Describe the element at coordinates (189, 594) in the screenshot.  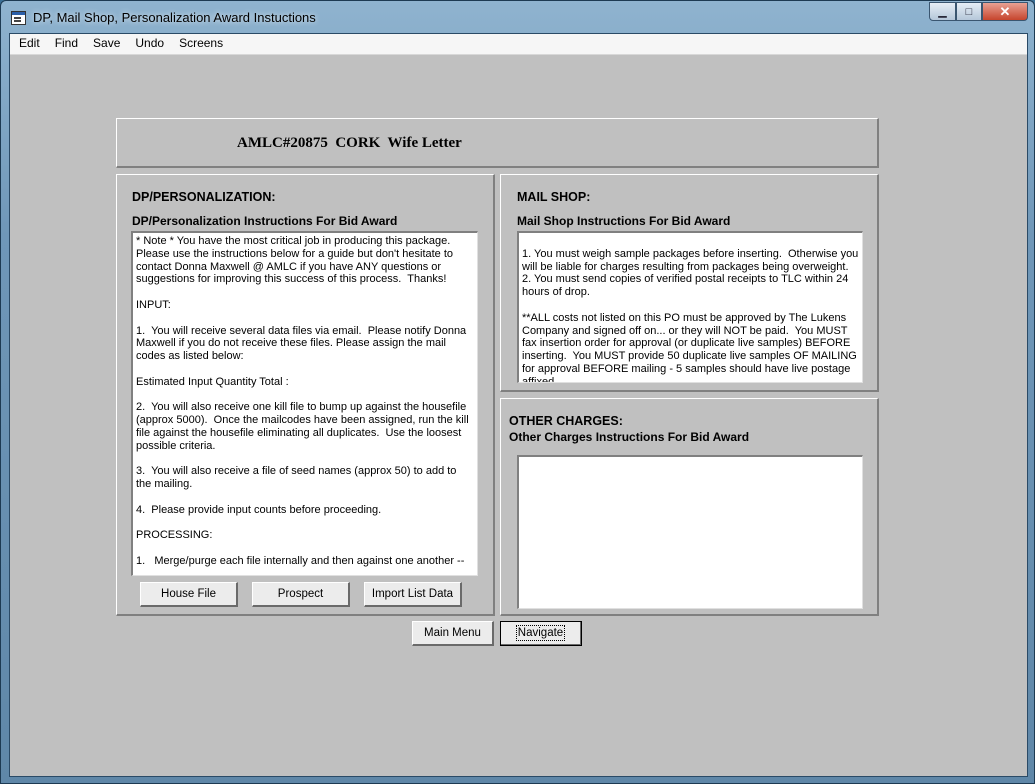
I see `house-file-button: House File` at that location.